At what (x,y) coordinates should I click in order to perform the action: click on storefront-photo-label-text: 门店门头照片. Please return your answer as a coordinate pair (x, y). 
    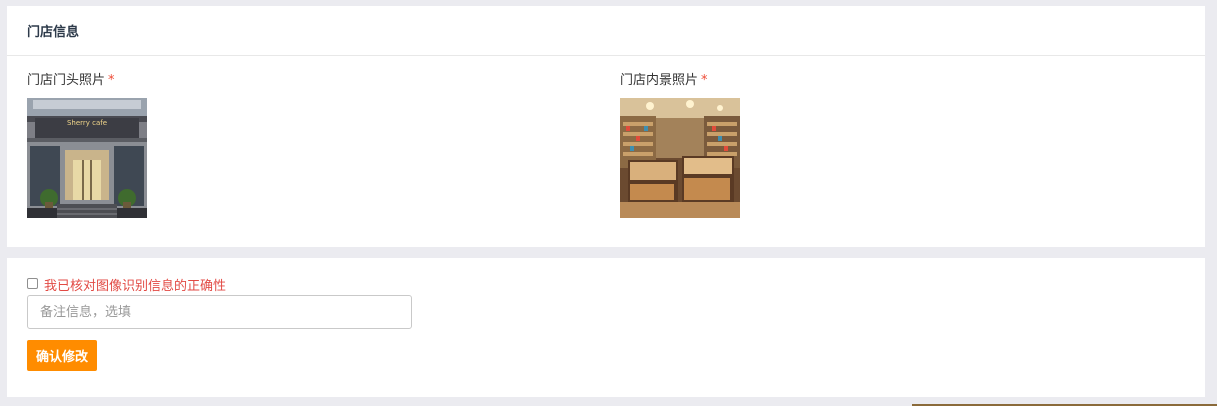
    Looking at the image, I should click on (66, 80).